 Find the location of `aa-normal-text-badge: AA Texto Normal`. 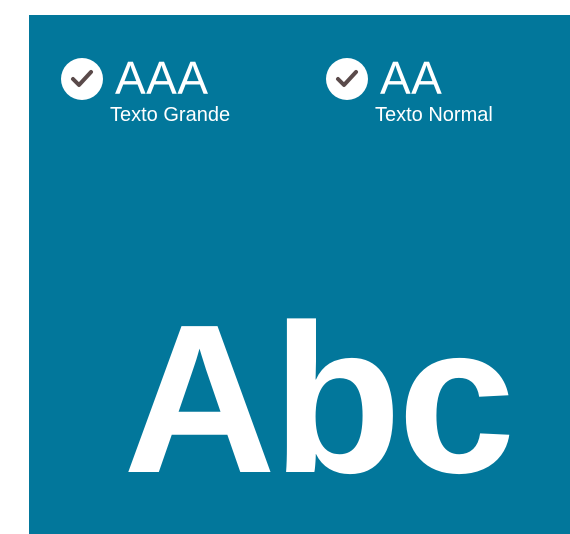

aa-normal-text-badge: AA Texto Normal is located at coordinates (409, 91).